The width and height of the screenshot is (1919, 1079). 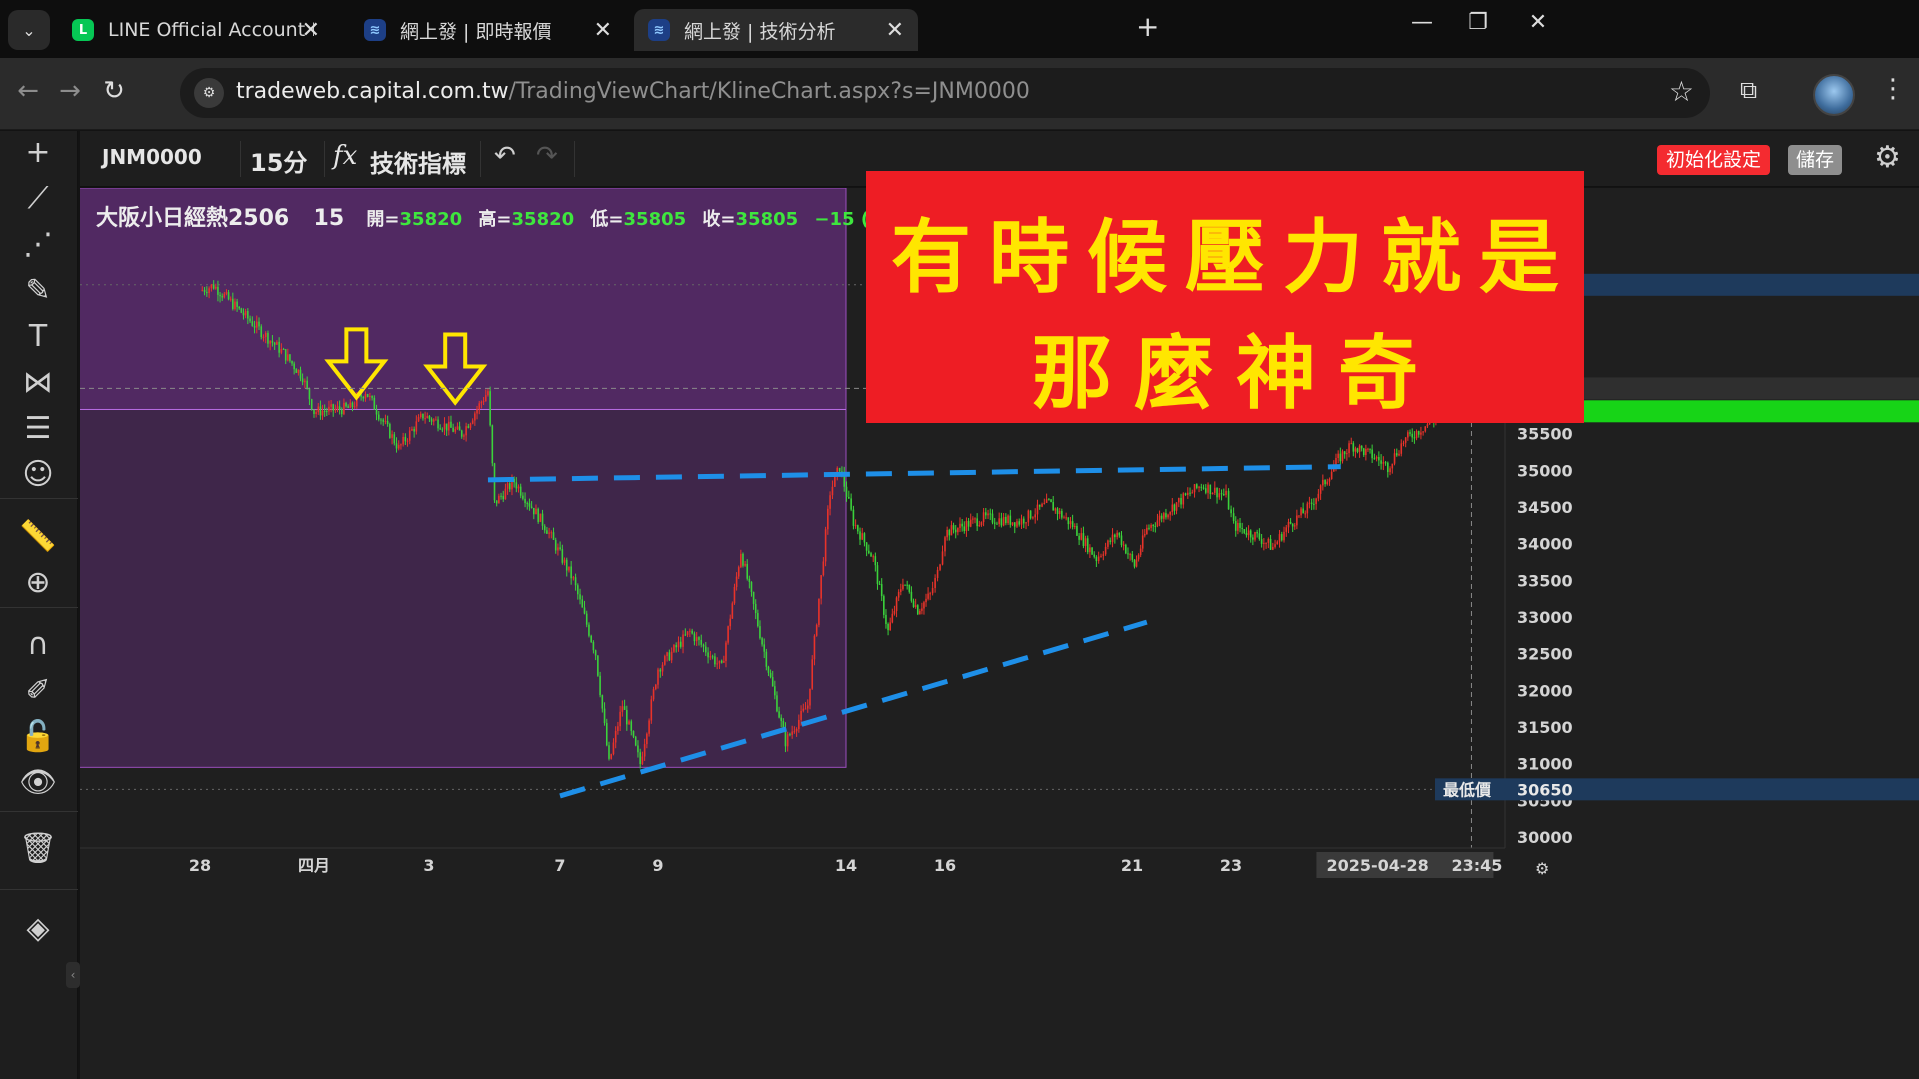 What do you see at coordinates (1887, 157) in the screenshot?
I see `chart-settings-gear-icon: ⚙` at bounding box center [1887, 157].